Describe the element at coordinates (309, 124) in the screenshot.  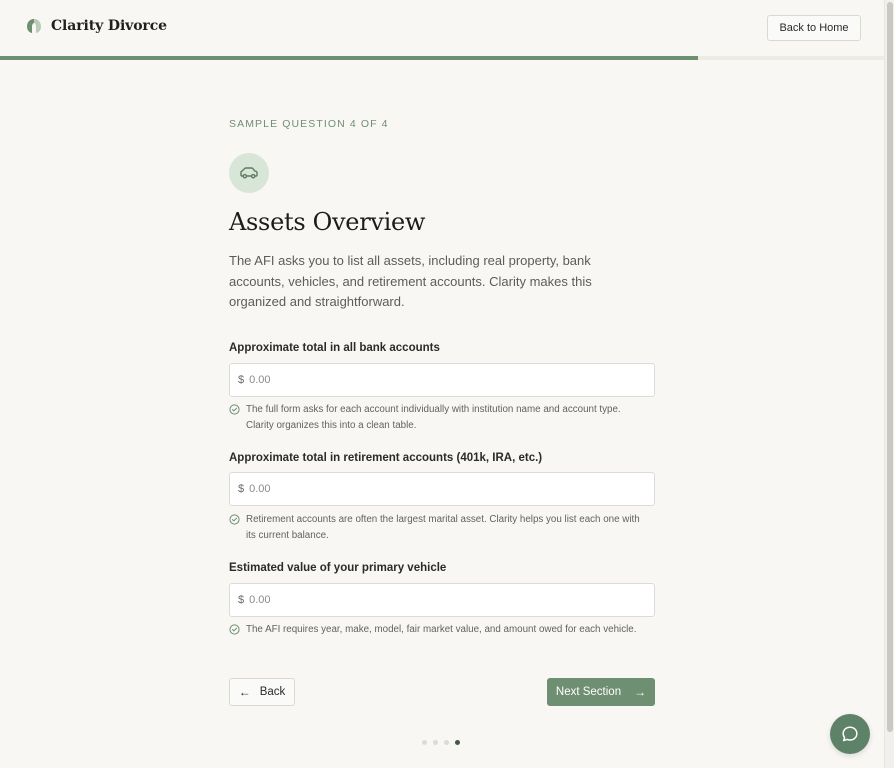
I see `question-counter: SAMPLE QUESTION 4 OF 4` at that location.